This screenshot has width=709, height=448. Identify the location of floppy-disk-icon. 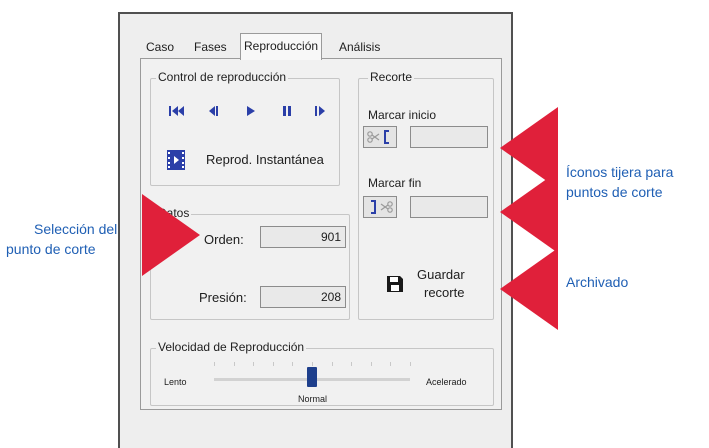
(395, 284).